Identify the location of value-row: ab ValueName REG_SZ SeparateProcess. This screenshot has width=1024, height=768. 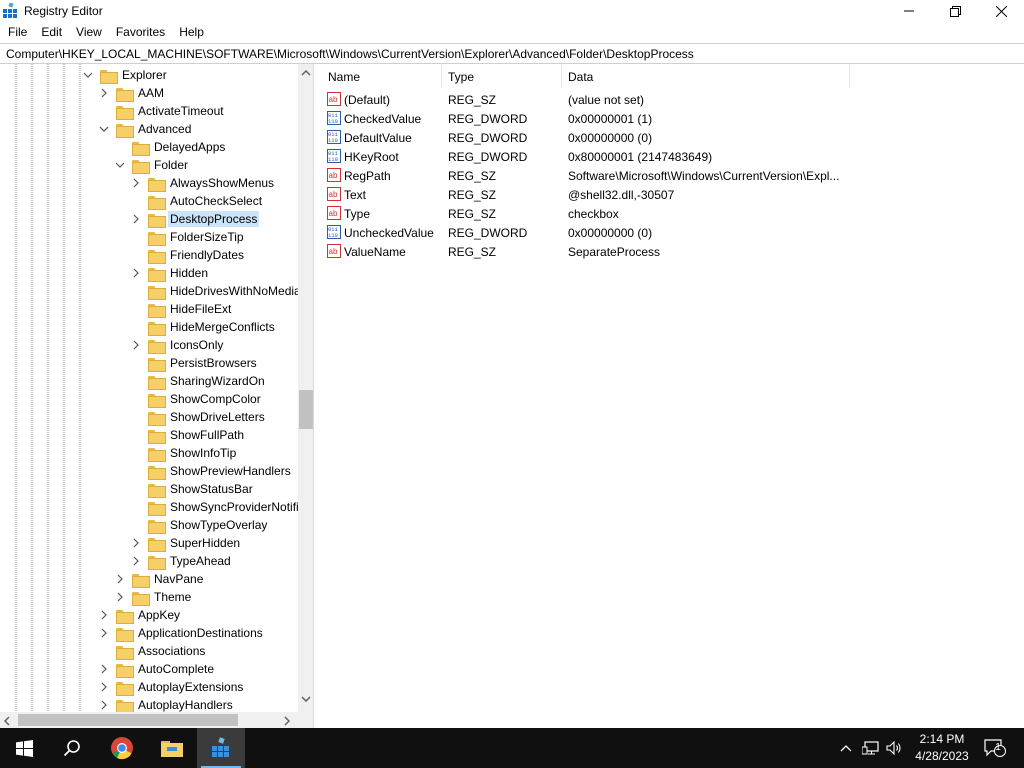
(672, 251).